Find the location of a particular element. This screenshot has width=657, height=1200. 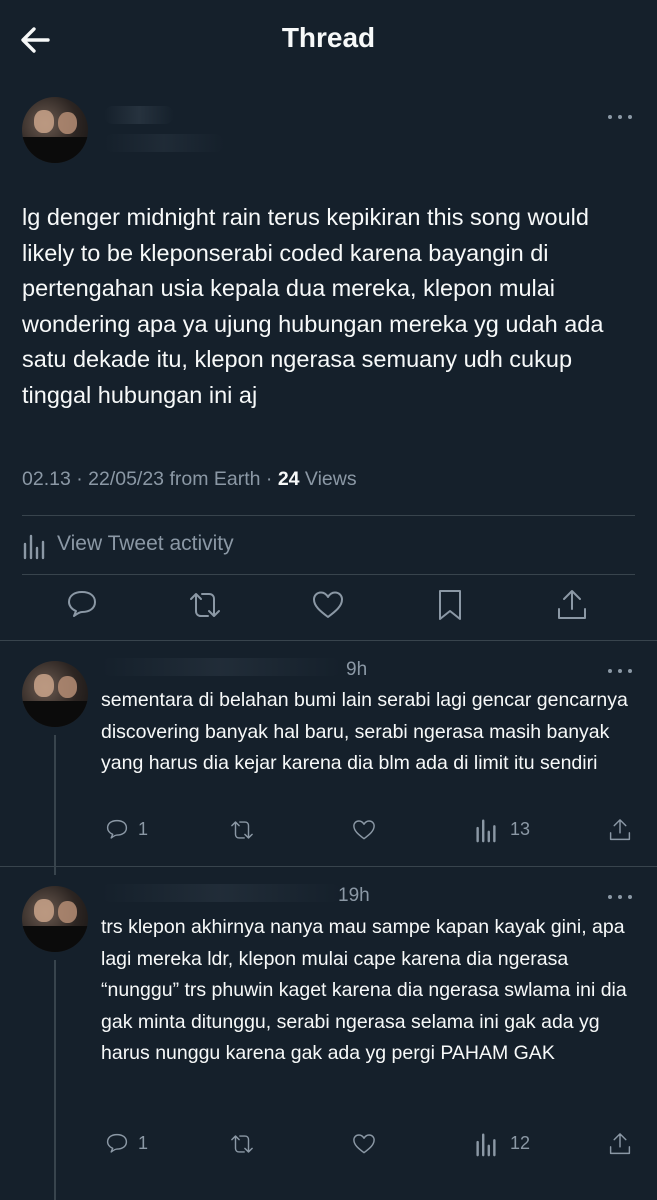

bookmark-icon is located at coordinates (450, 605).